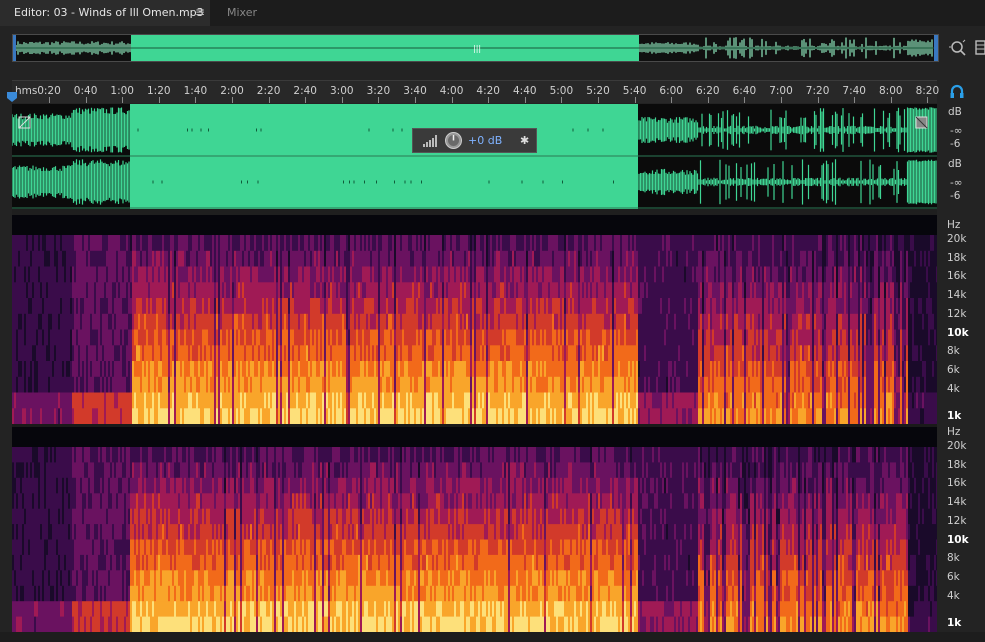 This screenshot has height=642, width=985. What do you see at coordinates (12, 97) in the screenshot?
I see `playhead-marker` at bounding box center [12, 97].